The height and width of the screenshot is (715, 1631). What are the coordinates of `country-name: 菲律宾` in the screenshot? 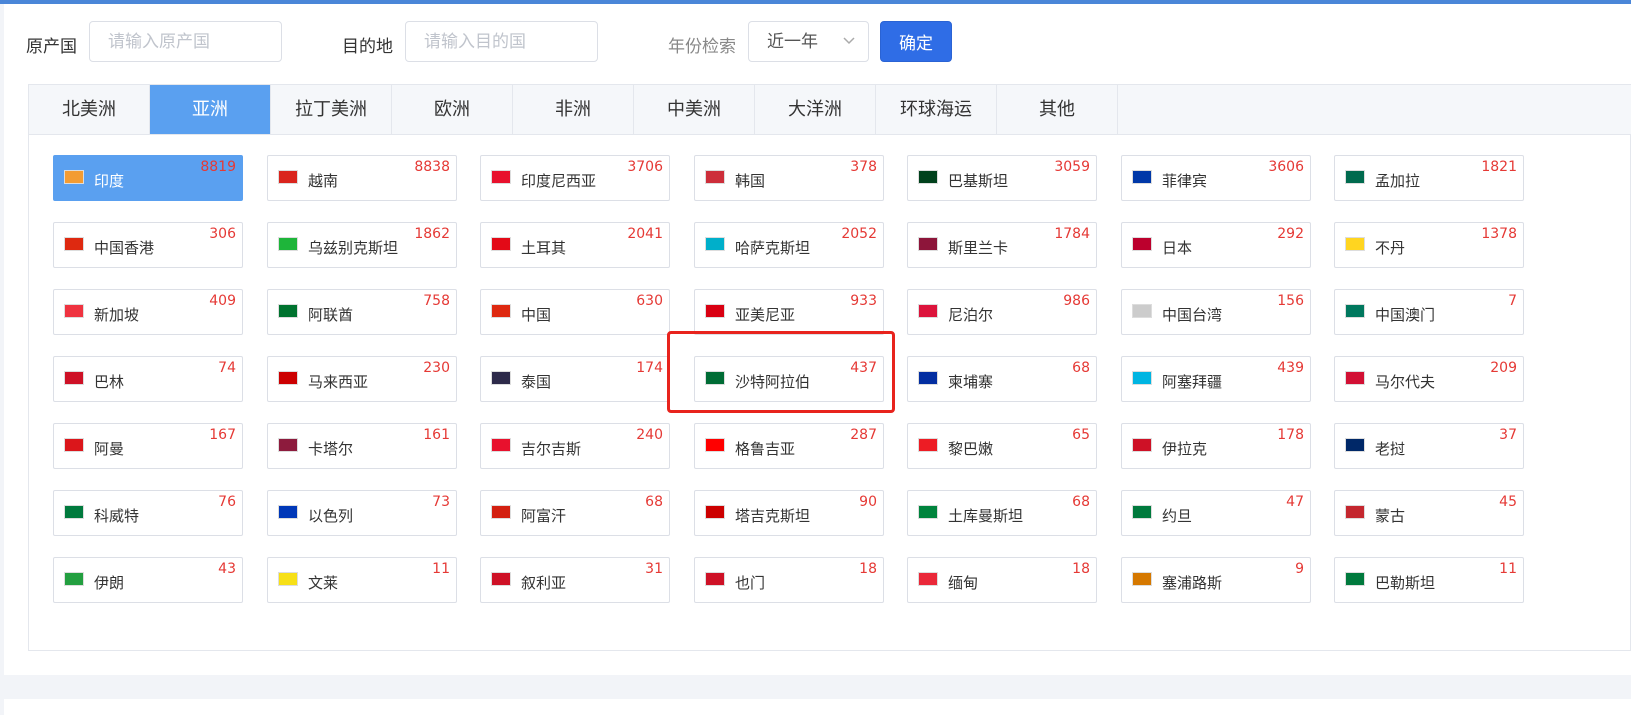 It's located at (1185, 181).